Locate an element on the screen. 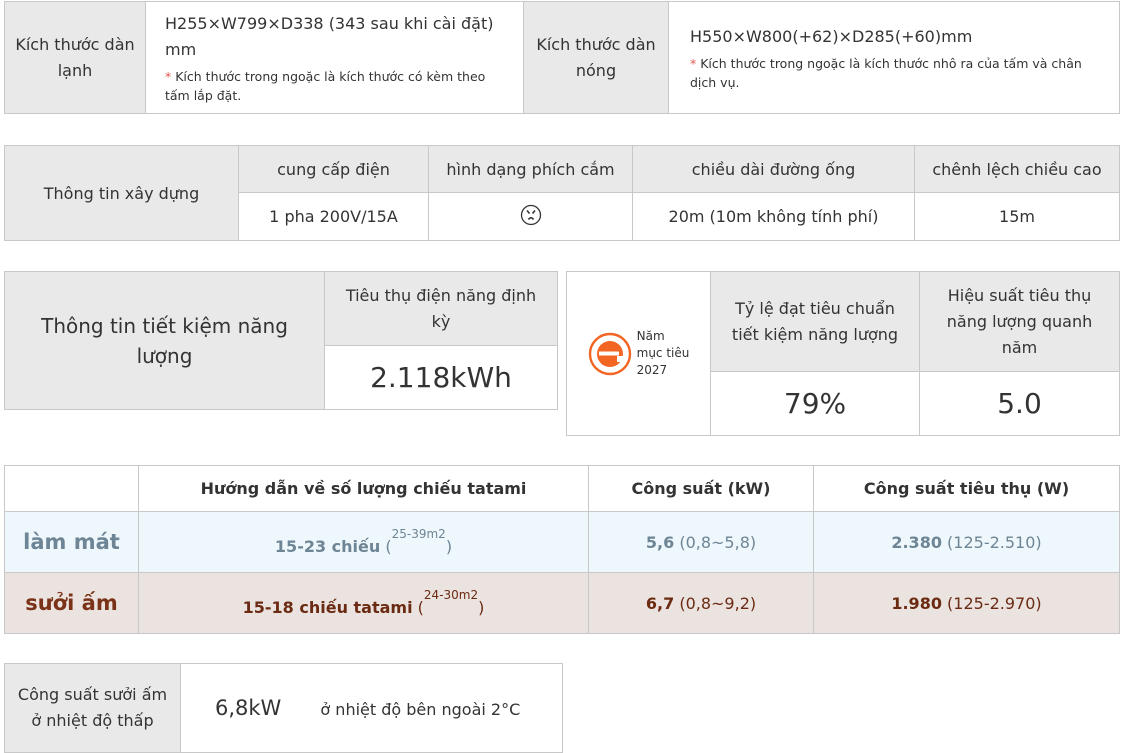 Image resolution: width=1121 pixels, height=753 pixels. cooling-power: 2.380 is located at coordinates (916, 542).